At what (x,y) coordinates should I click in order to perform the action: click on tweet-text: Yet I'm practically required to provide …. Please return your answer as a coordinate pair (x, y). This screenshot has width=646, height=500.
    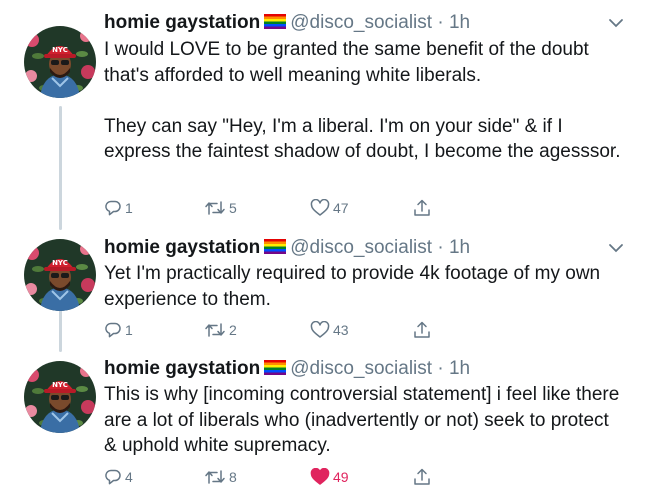
    Looking at the image, I should click on (355, 286).